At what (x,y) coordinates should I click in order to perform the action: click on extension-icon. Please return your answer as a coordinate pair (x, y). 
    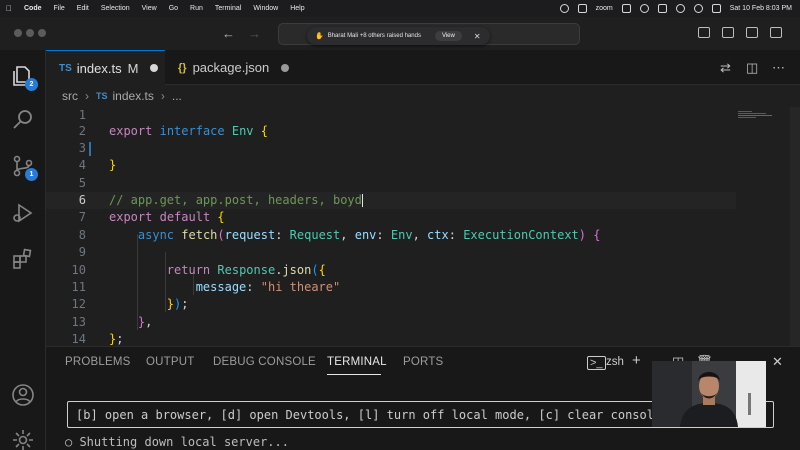
    Looking at the image, I should click on (644, 8).